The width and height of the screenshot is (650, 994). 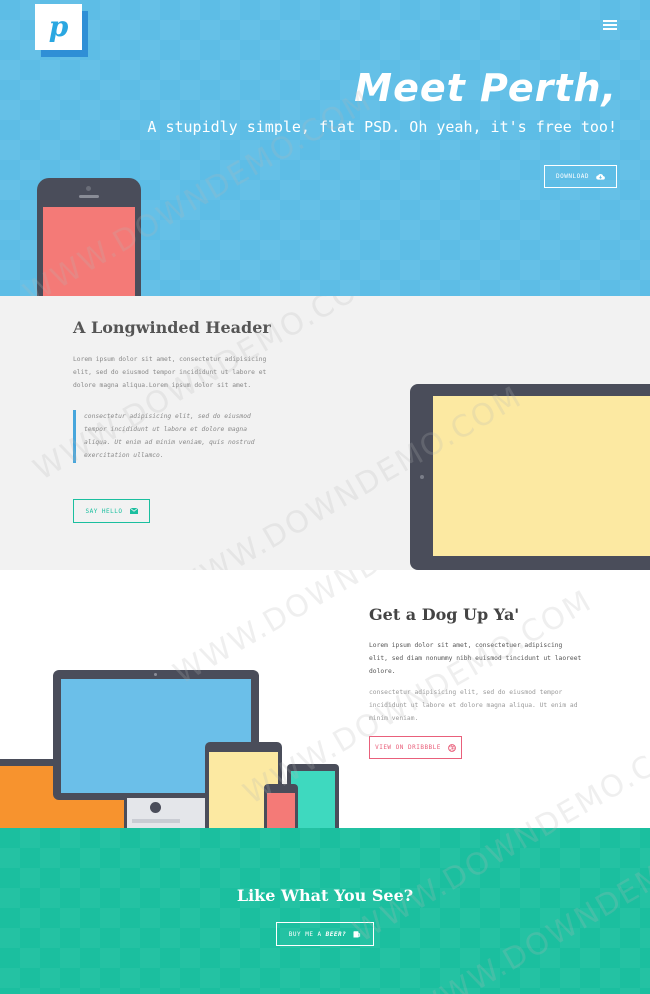 What do you see at coordinates (572, 176) in the screenshot?
I see `download-label: DOWNLOAD` at bounding box center [572, 176].